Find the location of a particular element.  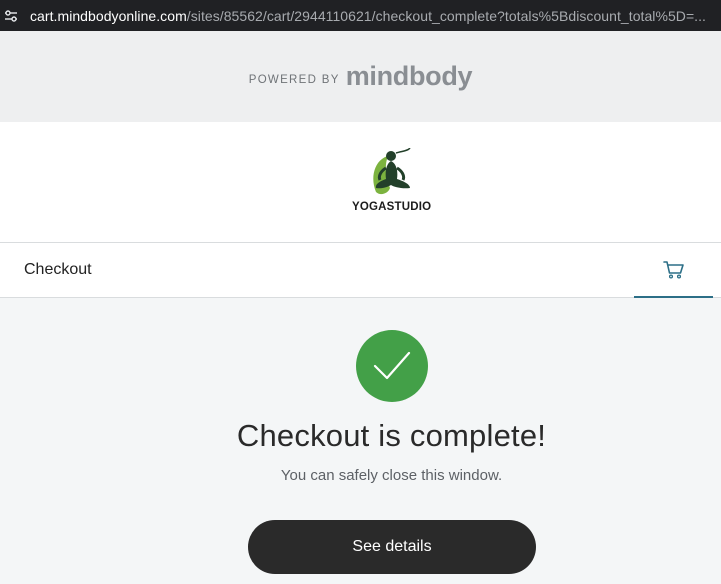

check-icon is located at coordinates (392, 365).